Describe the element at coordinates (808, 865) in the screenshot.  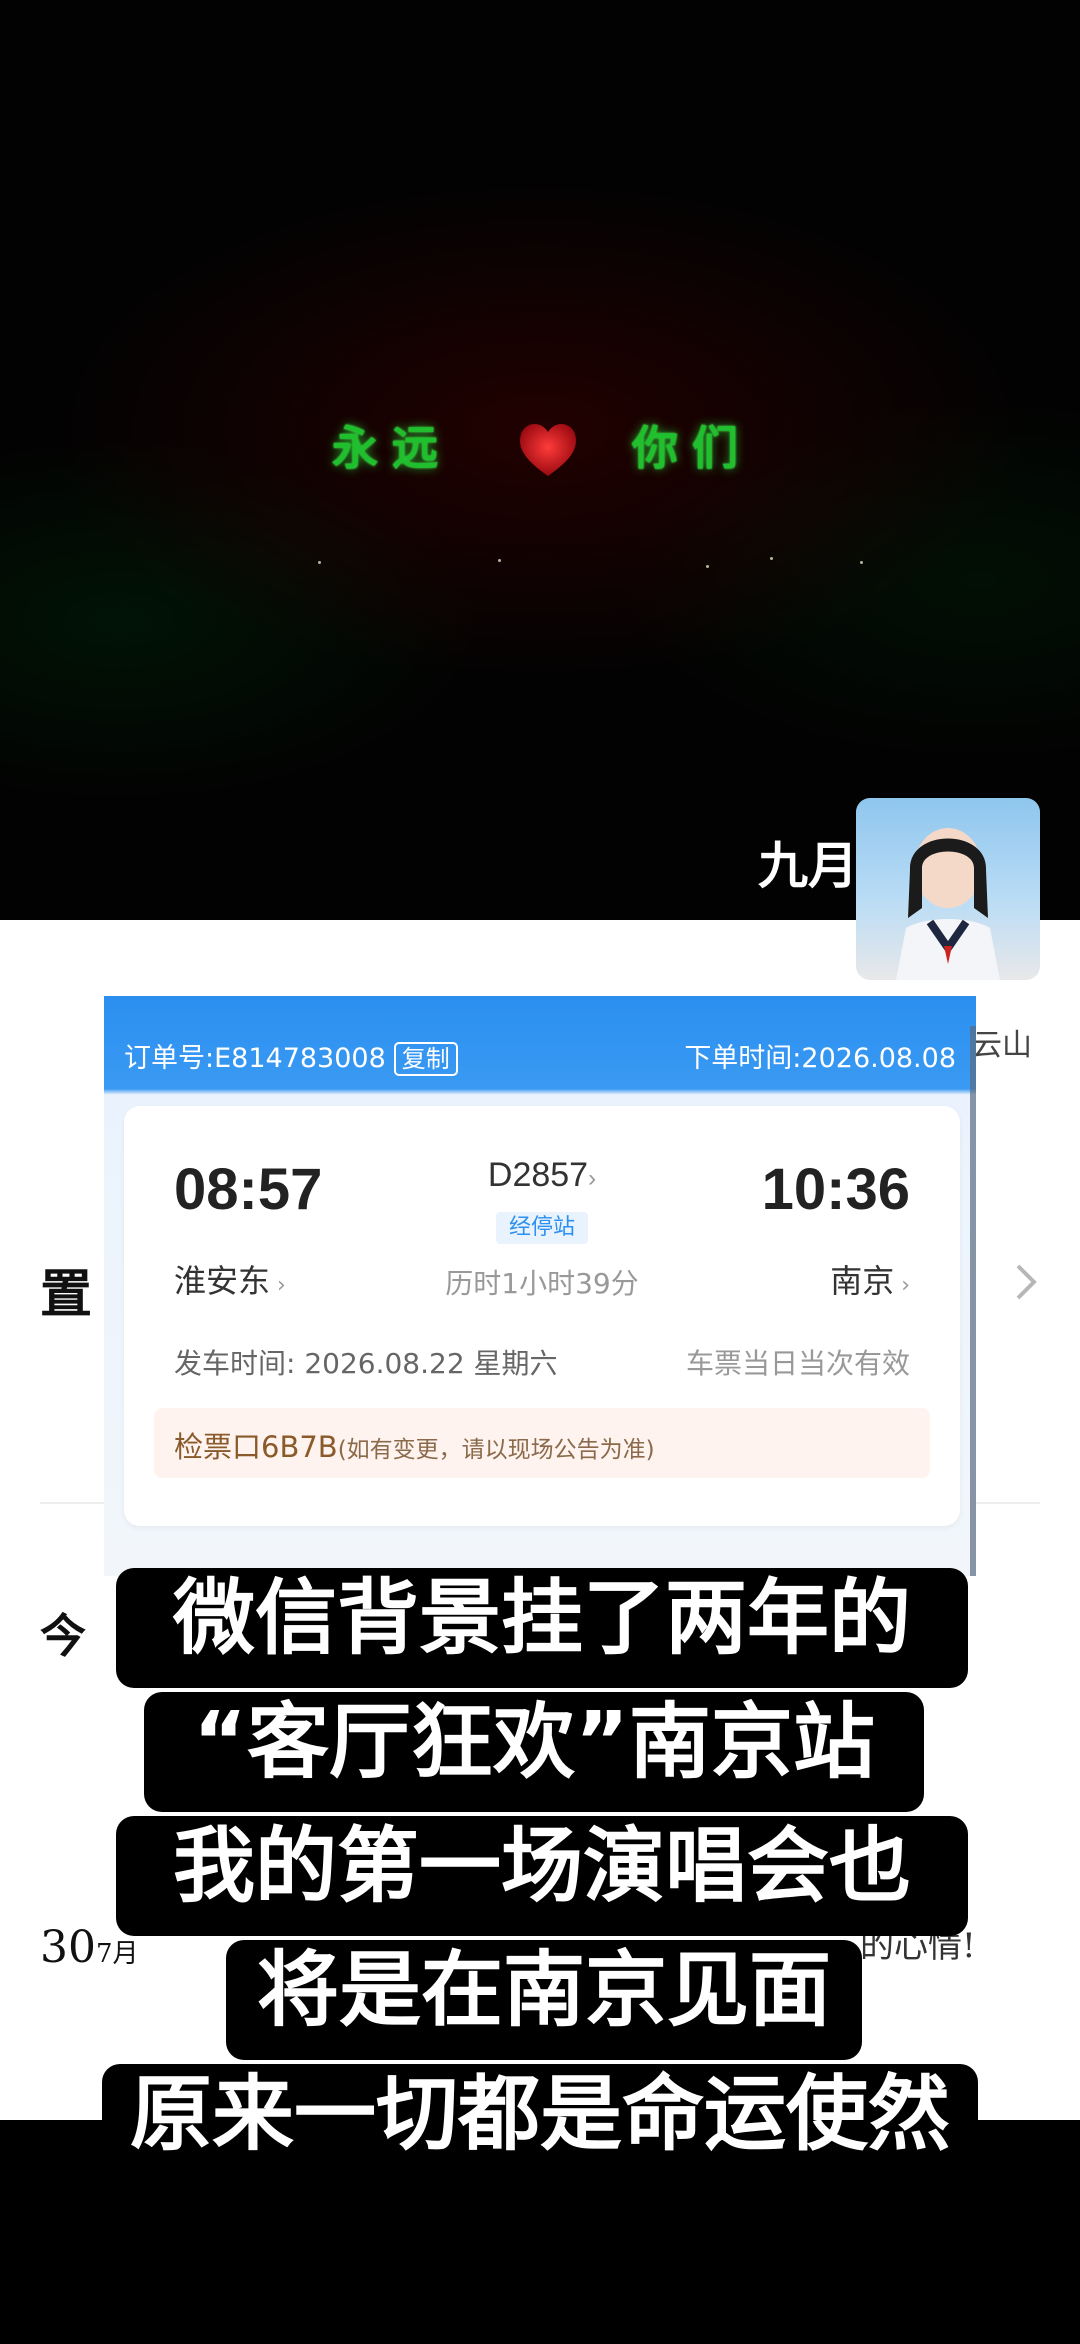
I see `profile-name: 九月` at that location.